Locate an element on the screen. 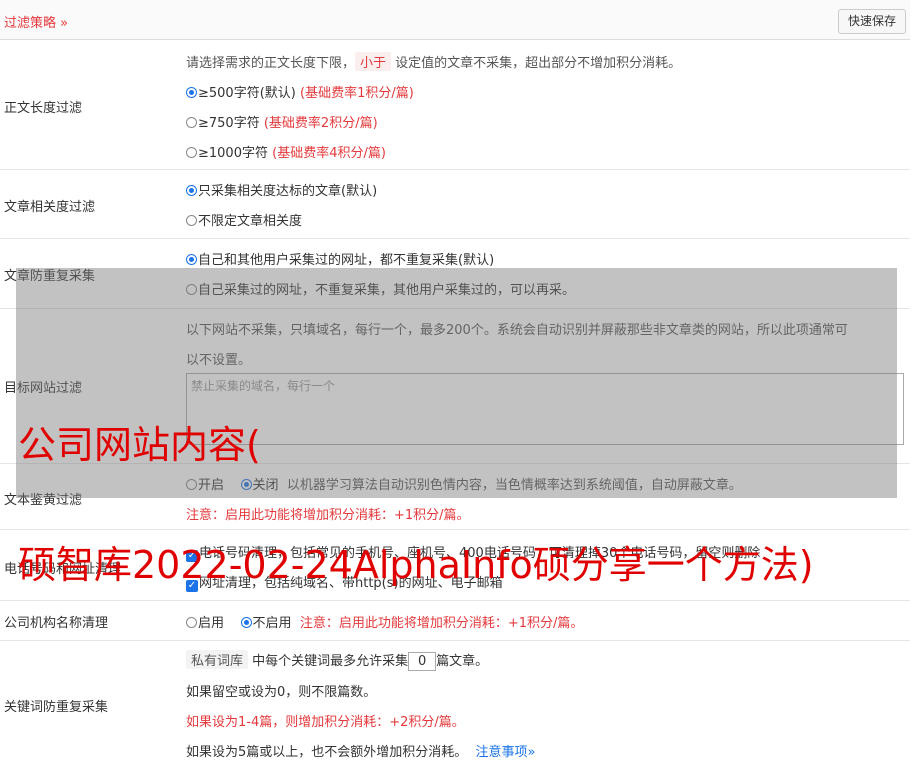 This screenshot has height=768, width=912. notes-link: 注意事项» is located at coordinates (506, 752).